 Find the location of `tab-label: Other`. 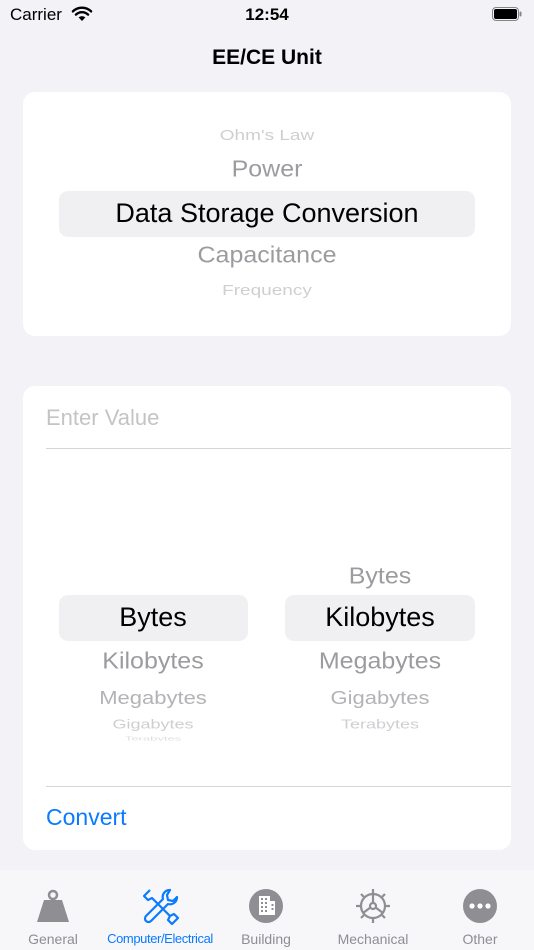

tab-label: Other is located at coordinates (480, 939).